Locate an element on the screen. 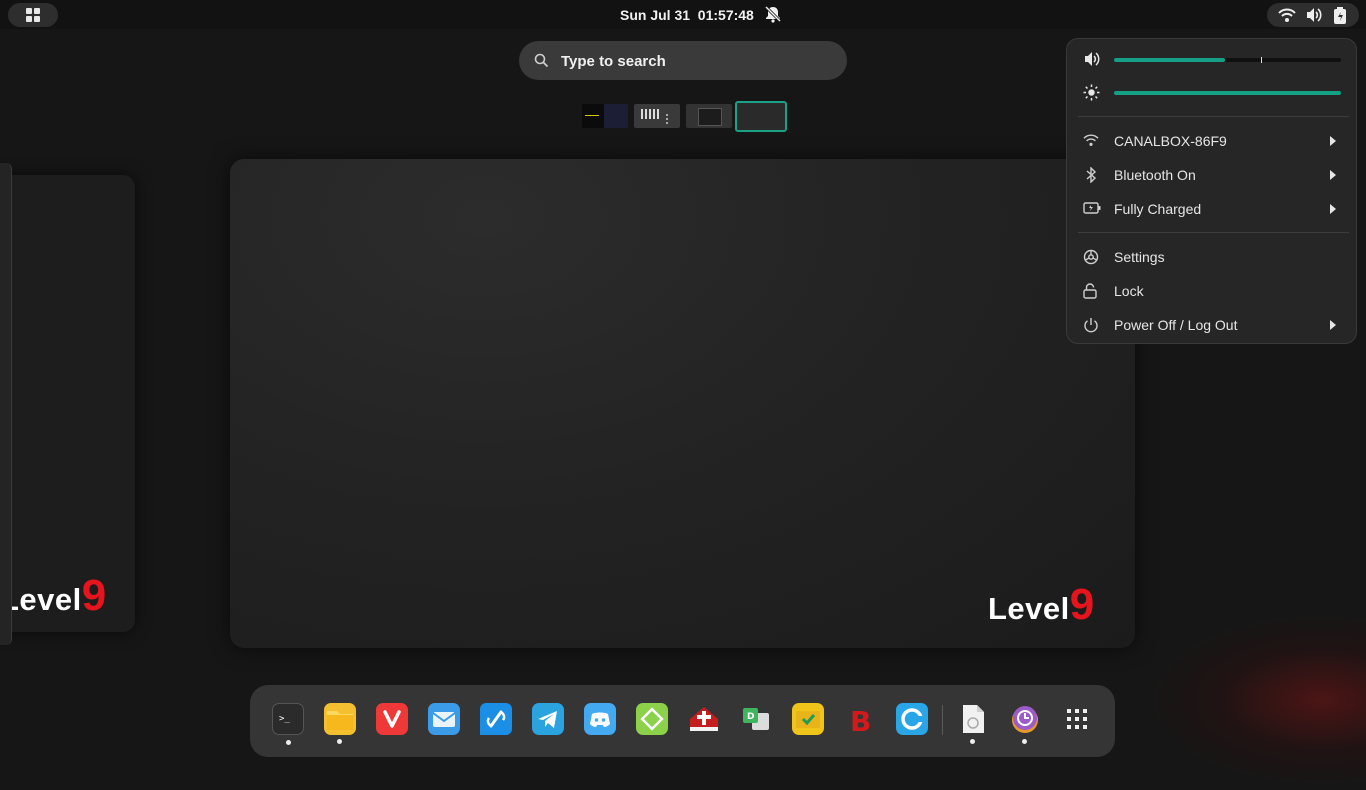 This screenshot has width=1366, height=790. svg-text: B is located at coordinates (860, 720).